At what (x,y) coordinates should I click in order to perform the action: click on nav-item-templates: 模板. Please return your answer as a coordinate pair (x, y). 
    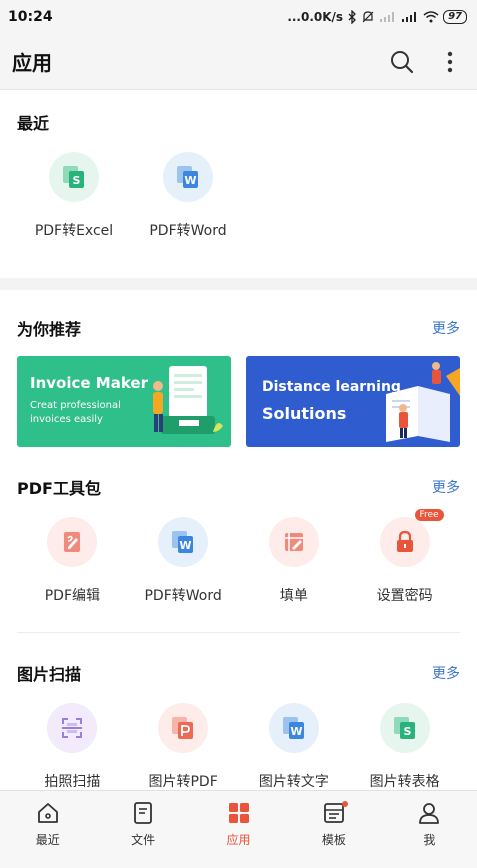
    Looking at the image, I should click on (333, 829).